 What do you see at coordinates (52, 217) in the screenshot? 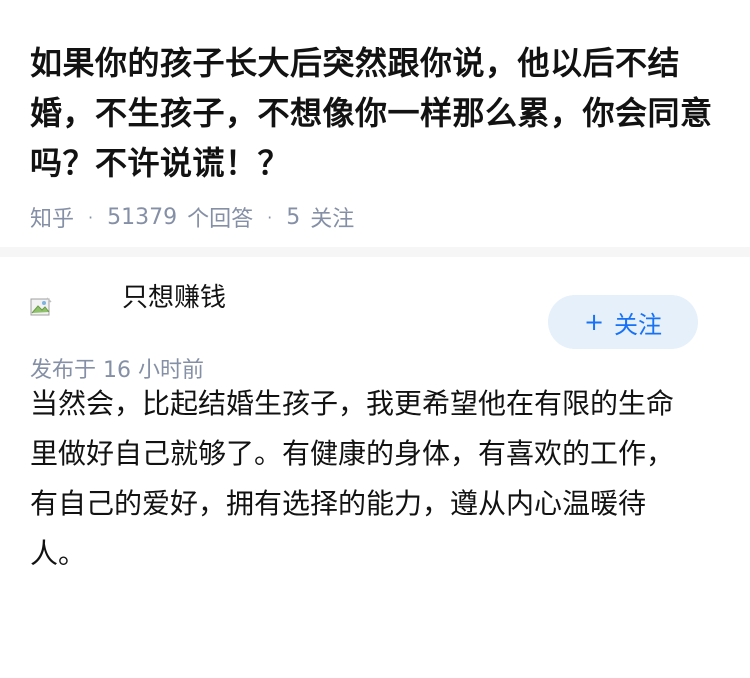
I see `source-label: 知乎` at bounding box center [52, 217].